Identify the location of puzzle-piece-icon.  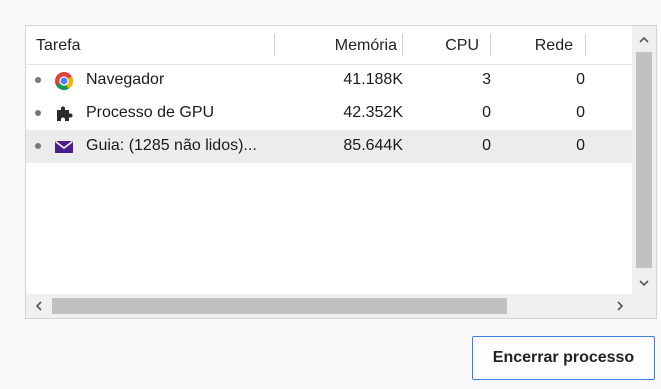
(64, 114).